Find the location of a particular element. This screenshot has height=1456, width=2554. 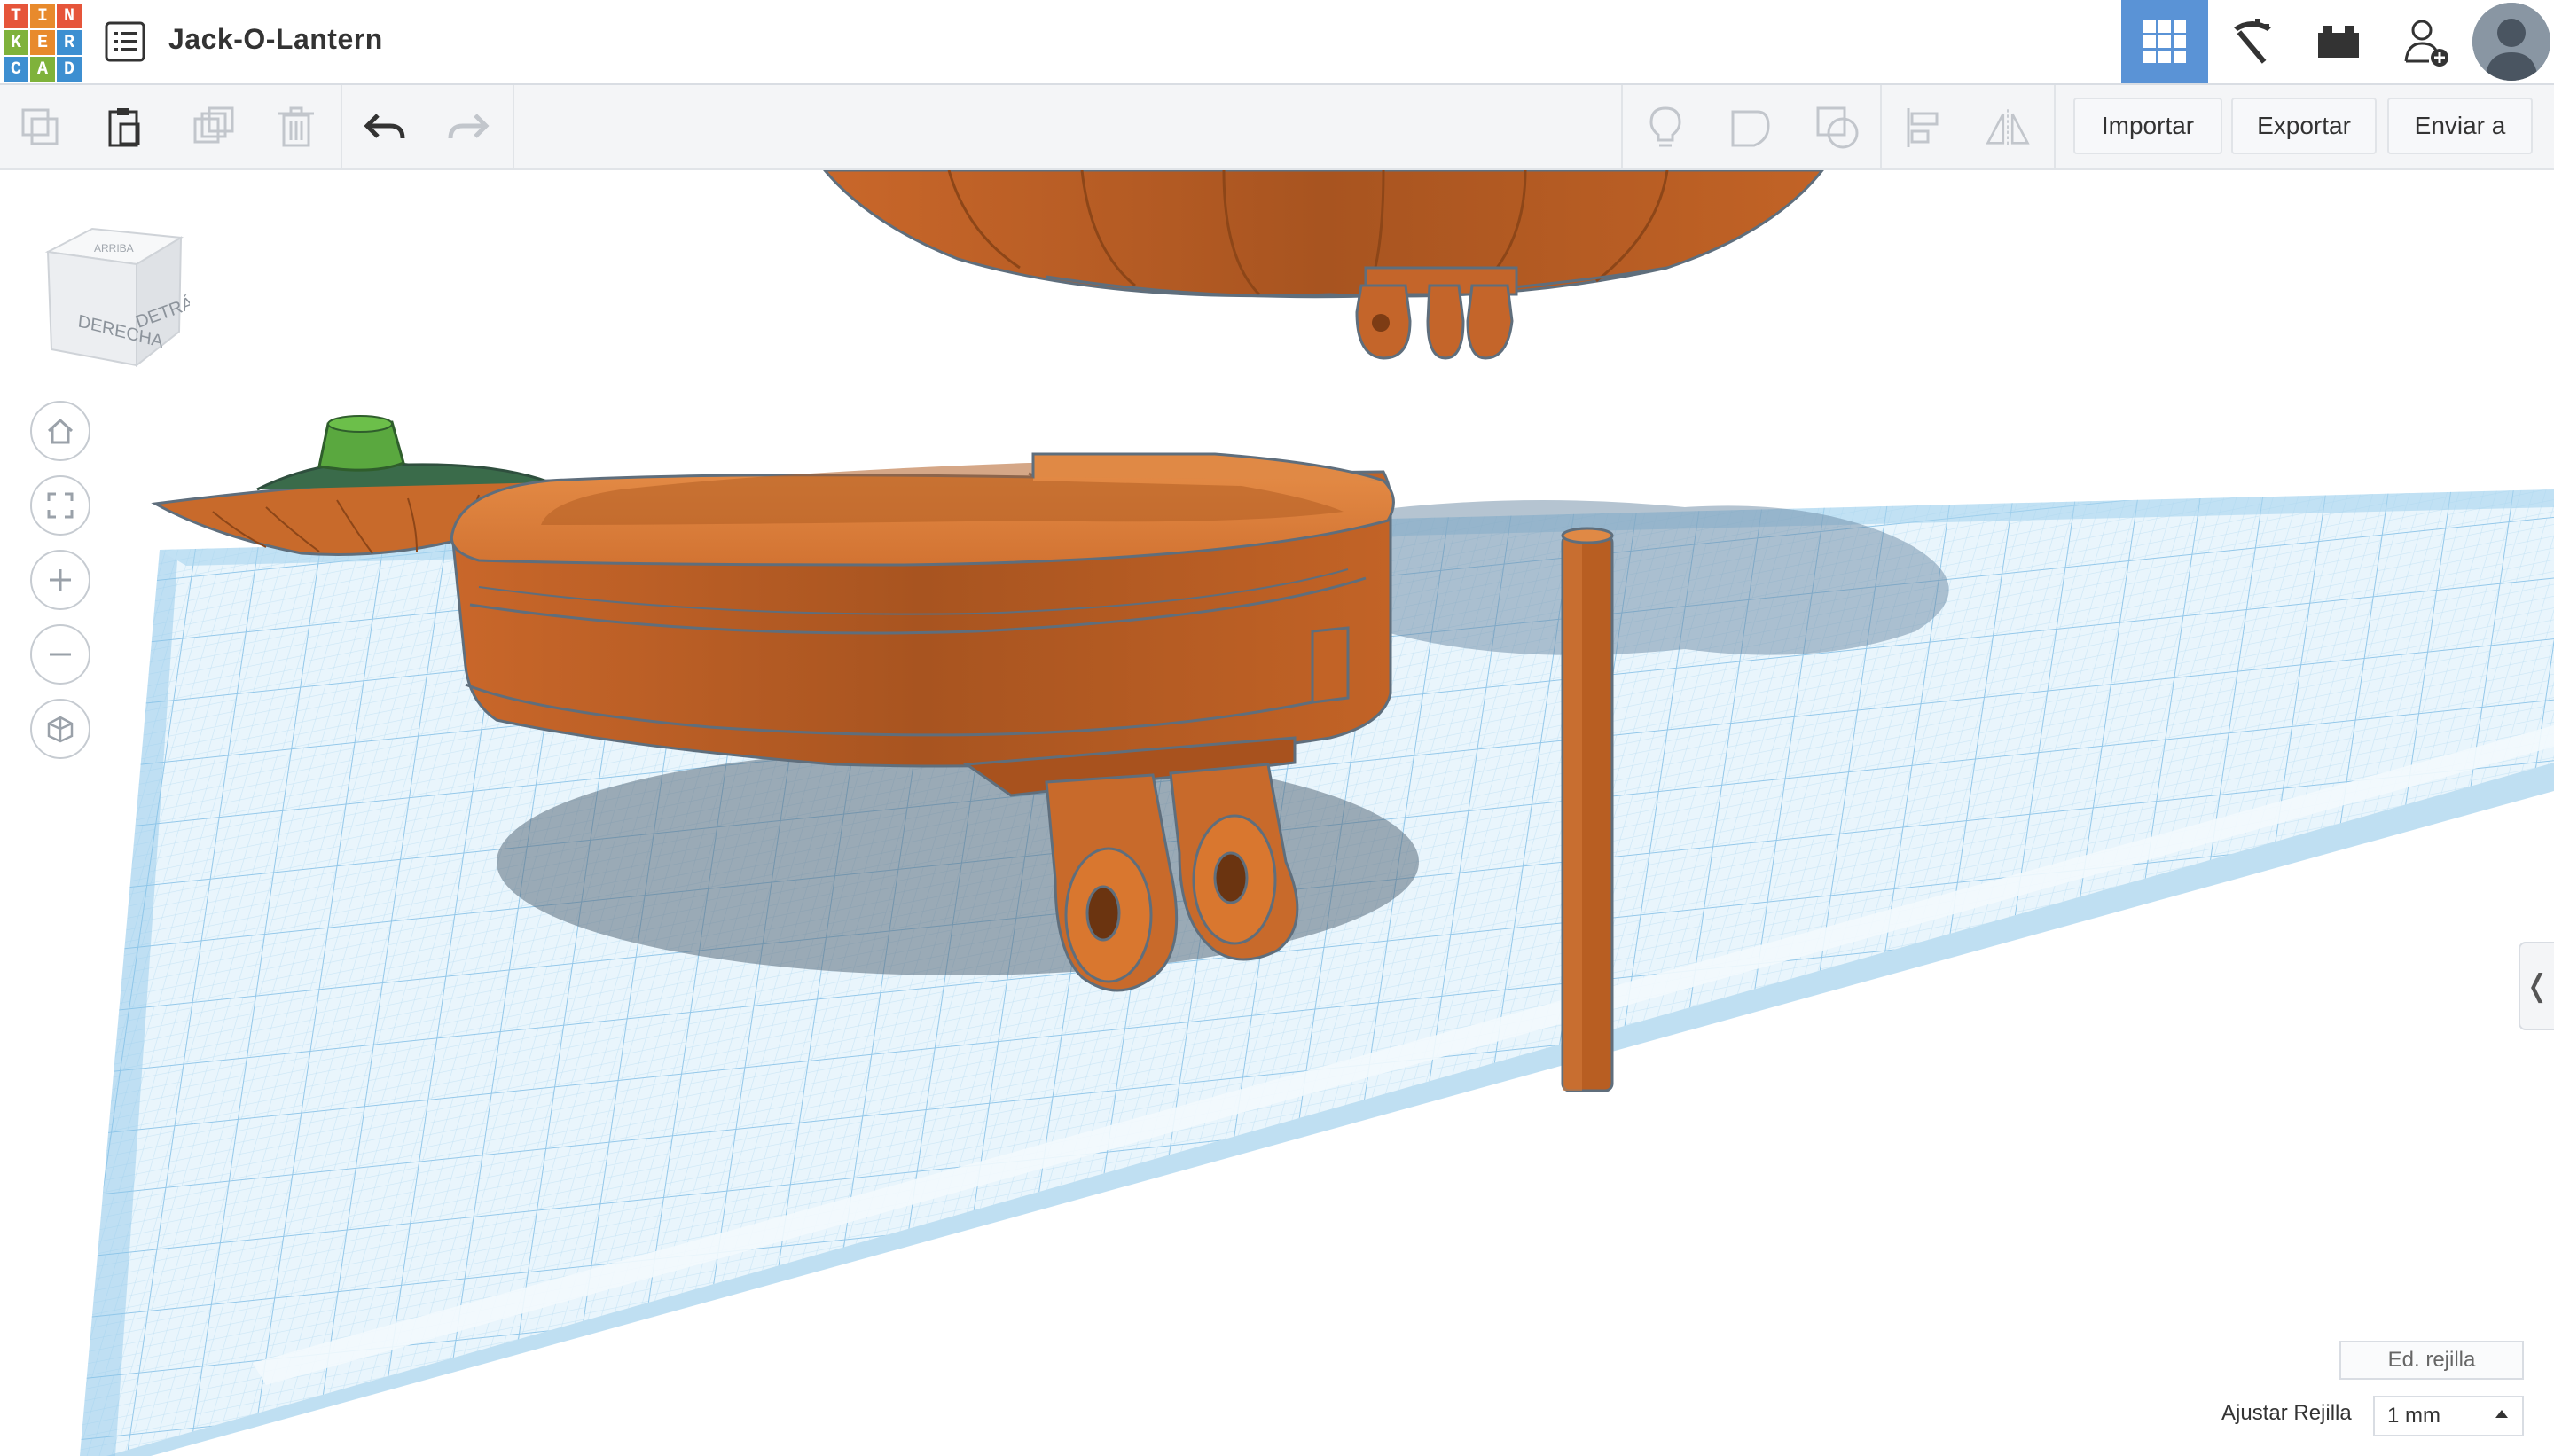

lightbulb-icon is located at coordinates (1665, 128).